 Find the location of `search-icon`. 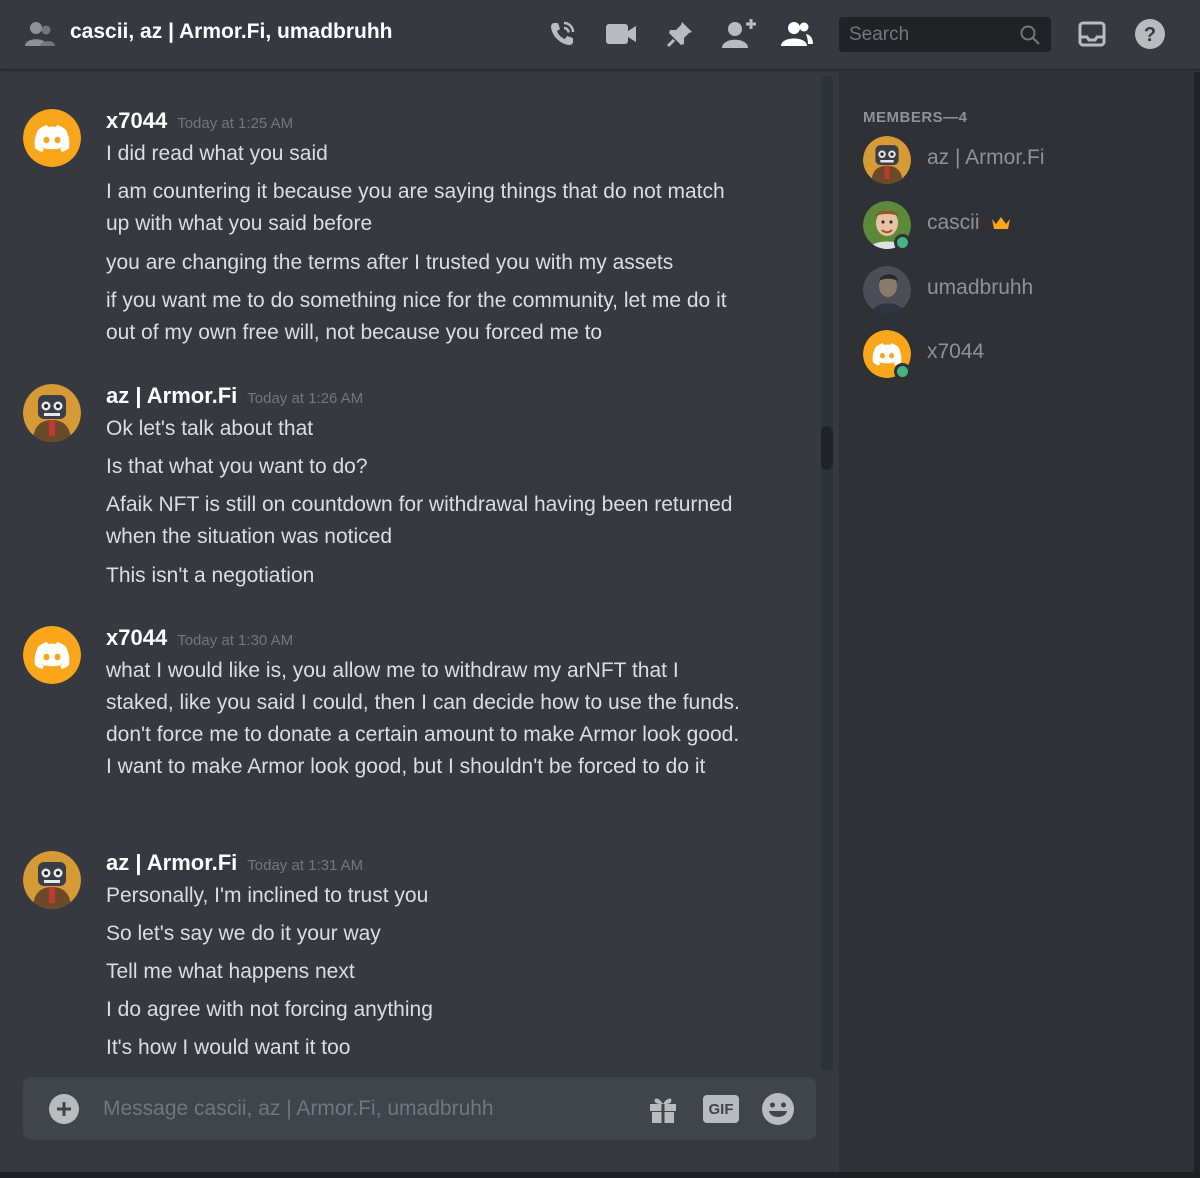

search-icon is located at coordinates (1030, 35).